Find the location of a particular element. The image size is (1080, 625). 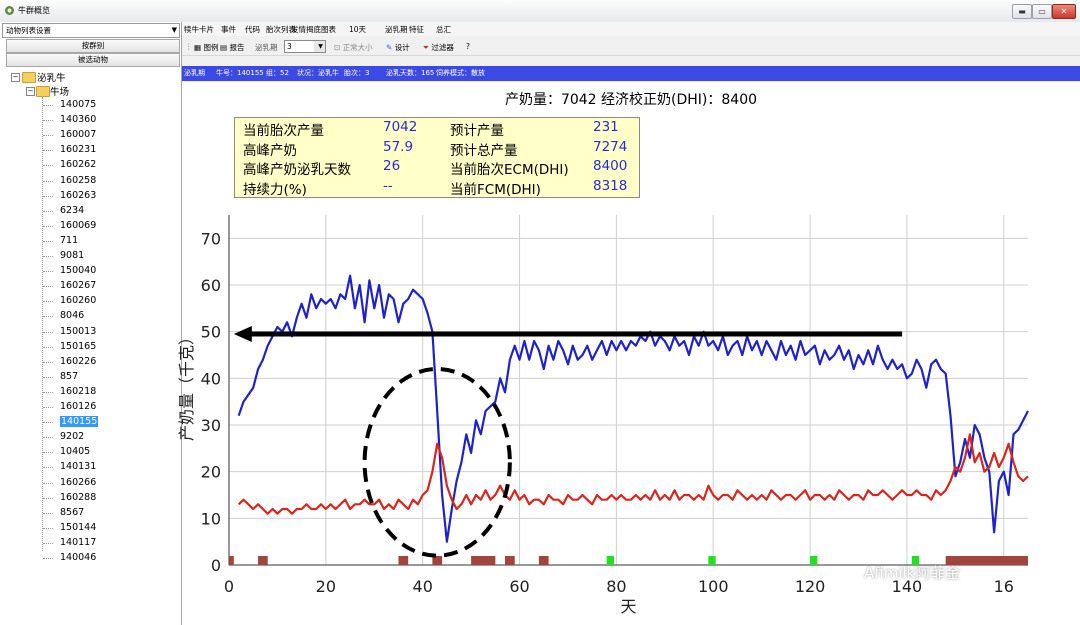

summary-value: 26 is located at coordinates (392, 166).